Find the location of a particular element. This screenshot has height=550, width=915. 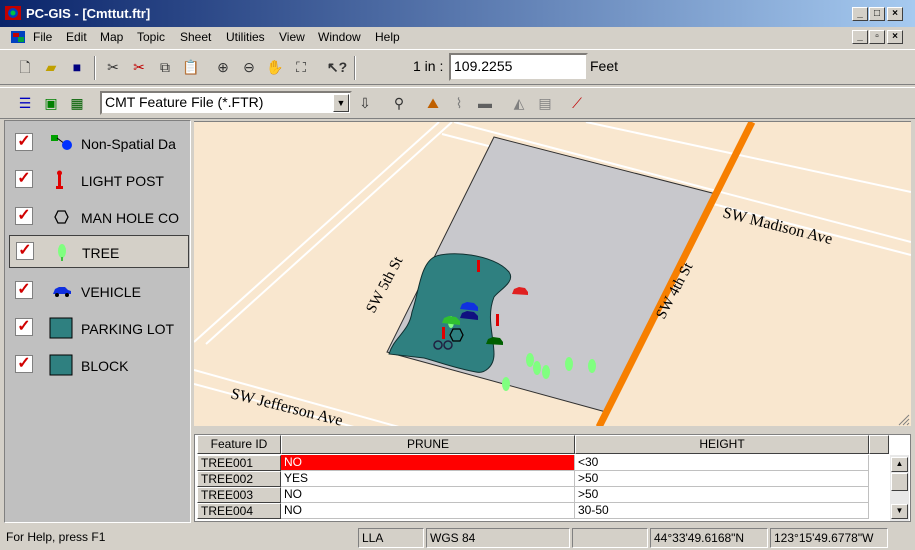

window-title: PC-GIS - [Cmttut.ftr] is located at coordinates (88, 13).